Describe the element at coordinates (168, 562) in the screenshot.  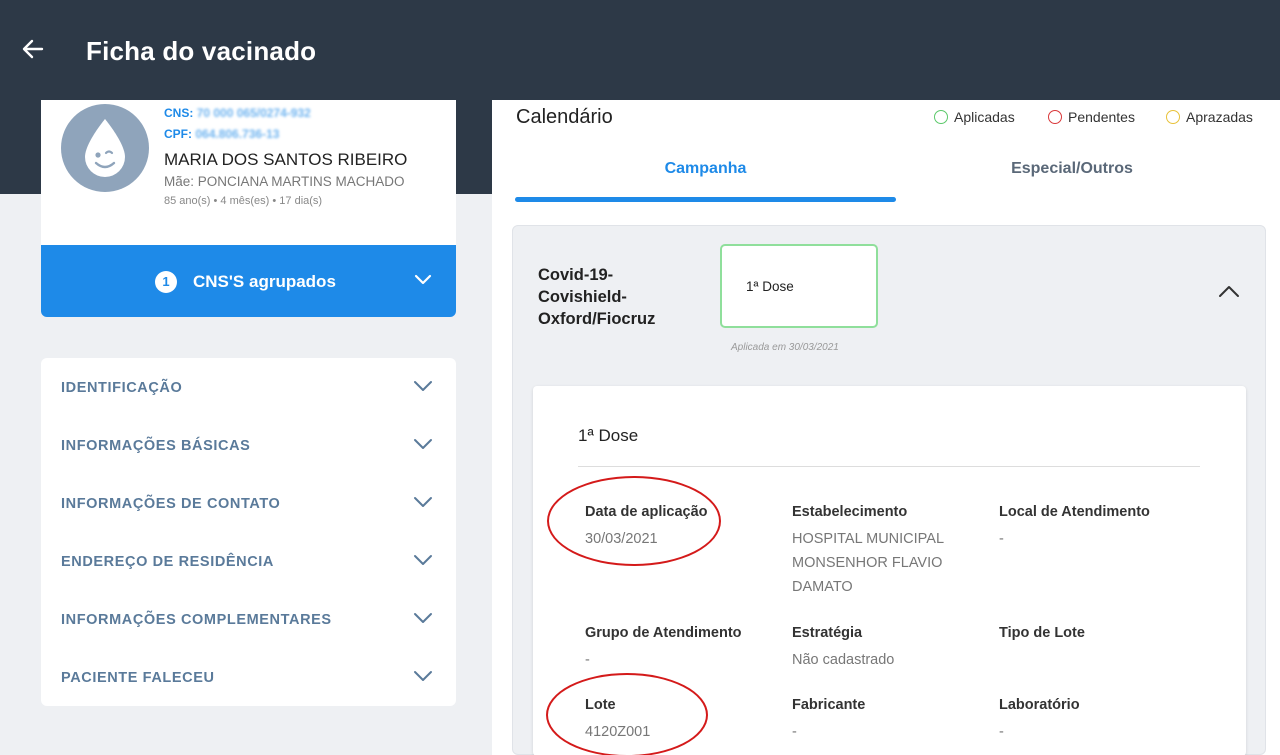
I see `section-label: ENDEREÇO DE RESIDÊNCIA` at that location.